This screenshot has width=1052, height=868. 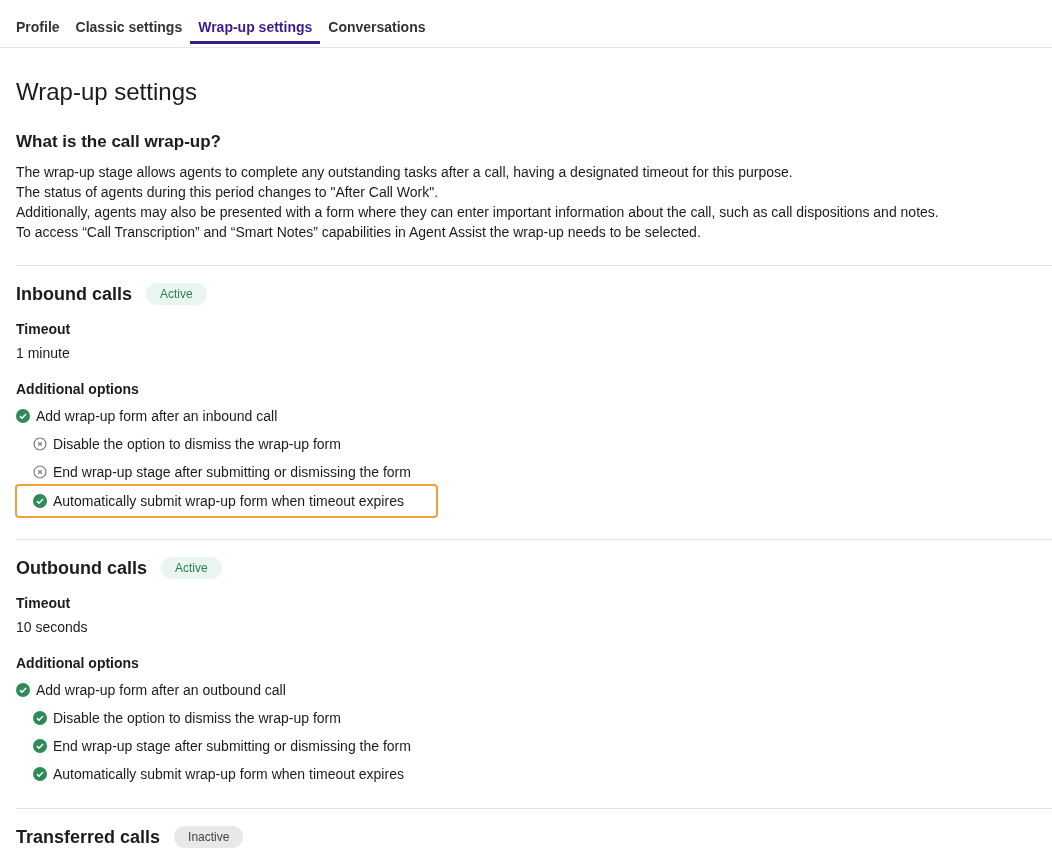 I want to click on option-item: Add wrap-up form after an inbound call, so click(x=147, y=416).